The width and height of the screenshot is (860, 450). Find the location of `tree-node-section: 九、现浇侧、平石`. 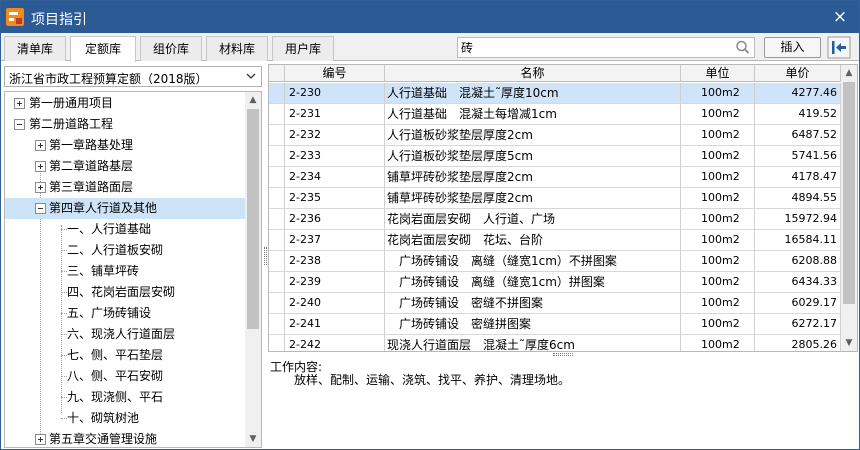

tree-node-section: 九、现浇侧、平石 is located at coordinates (125, 397).